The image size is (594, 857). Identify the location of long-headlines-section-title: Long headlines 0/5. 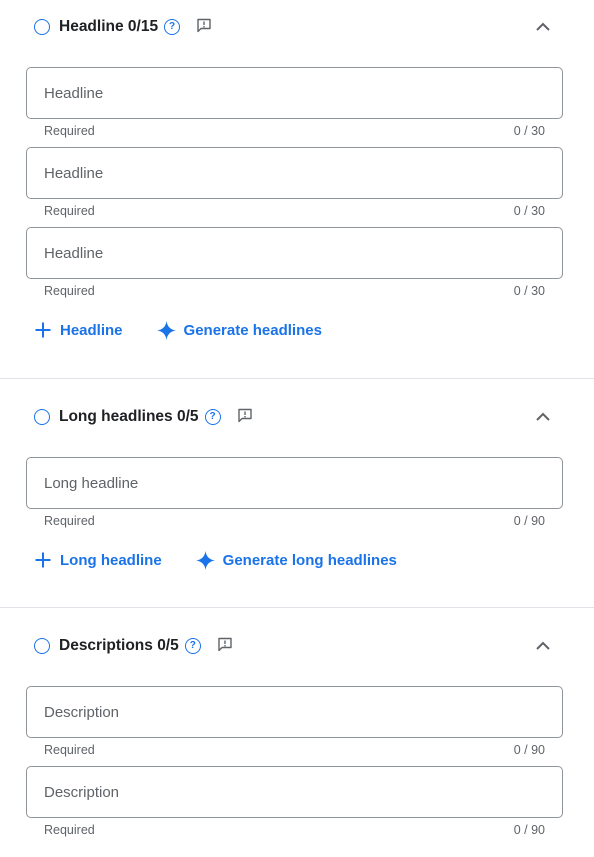
(129, 416).